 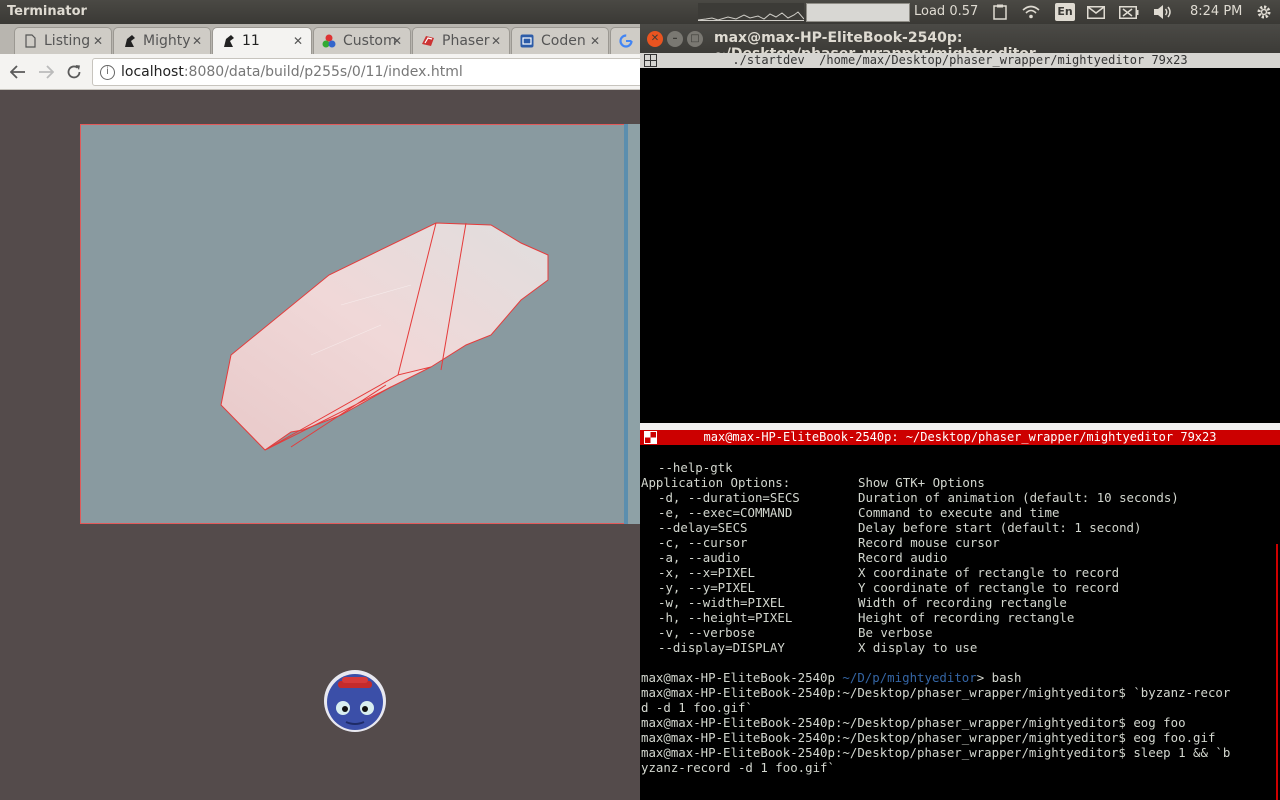 What do you see at coordinates (162, 40) in the screenshot?
I see `tab-mighty: Mighty ✕` at bounding box center [162, 40].